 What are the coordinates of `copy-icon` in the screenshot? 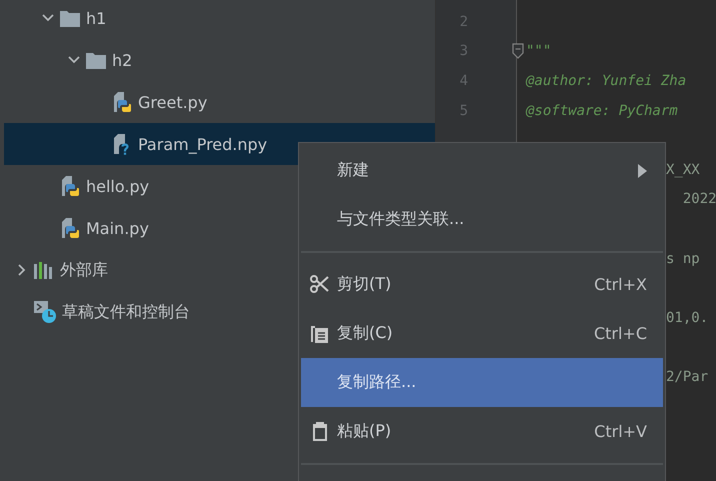 It's located at (320, 333).